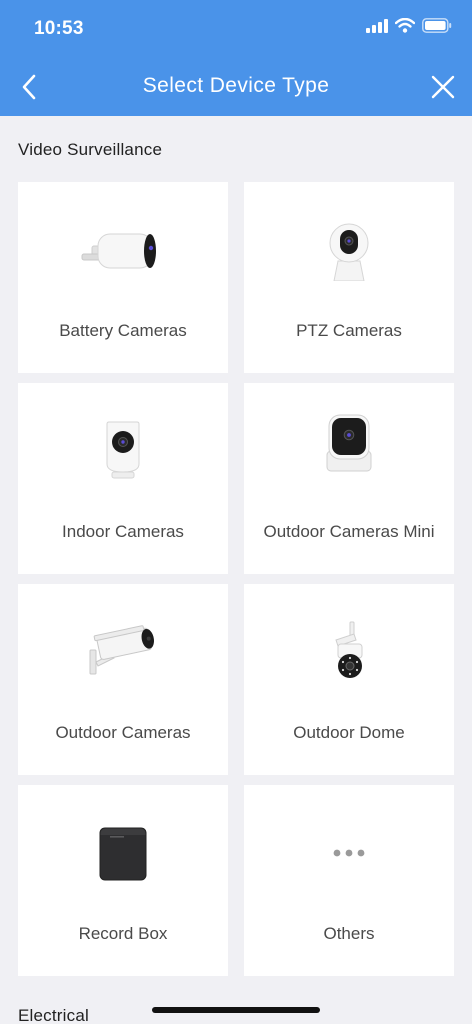 The height and width of the screenshot is (1024, 472). I want to click on outdoor-camera-icon, so click(123, 652).